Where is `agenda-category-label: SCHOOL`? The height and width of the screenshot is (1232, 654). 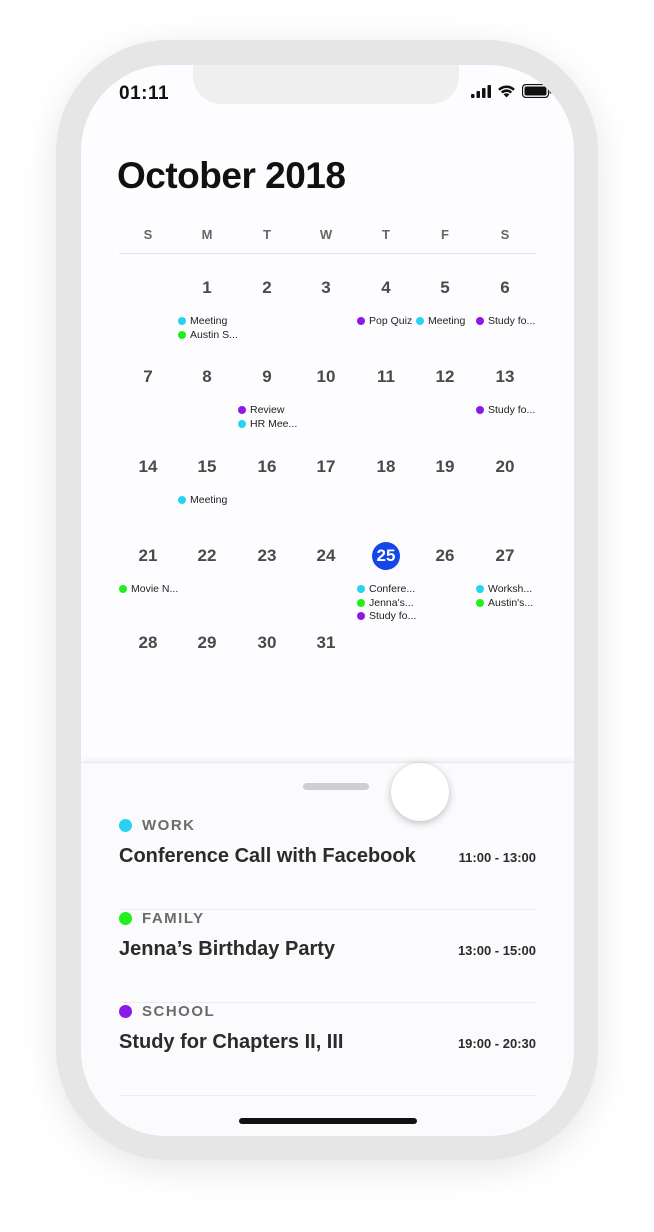
agenda-category-label: SCHOOL is located at coordinates (179, 1011).